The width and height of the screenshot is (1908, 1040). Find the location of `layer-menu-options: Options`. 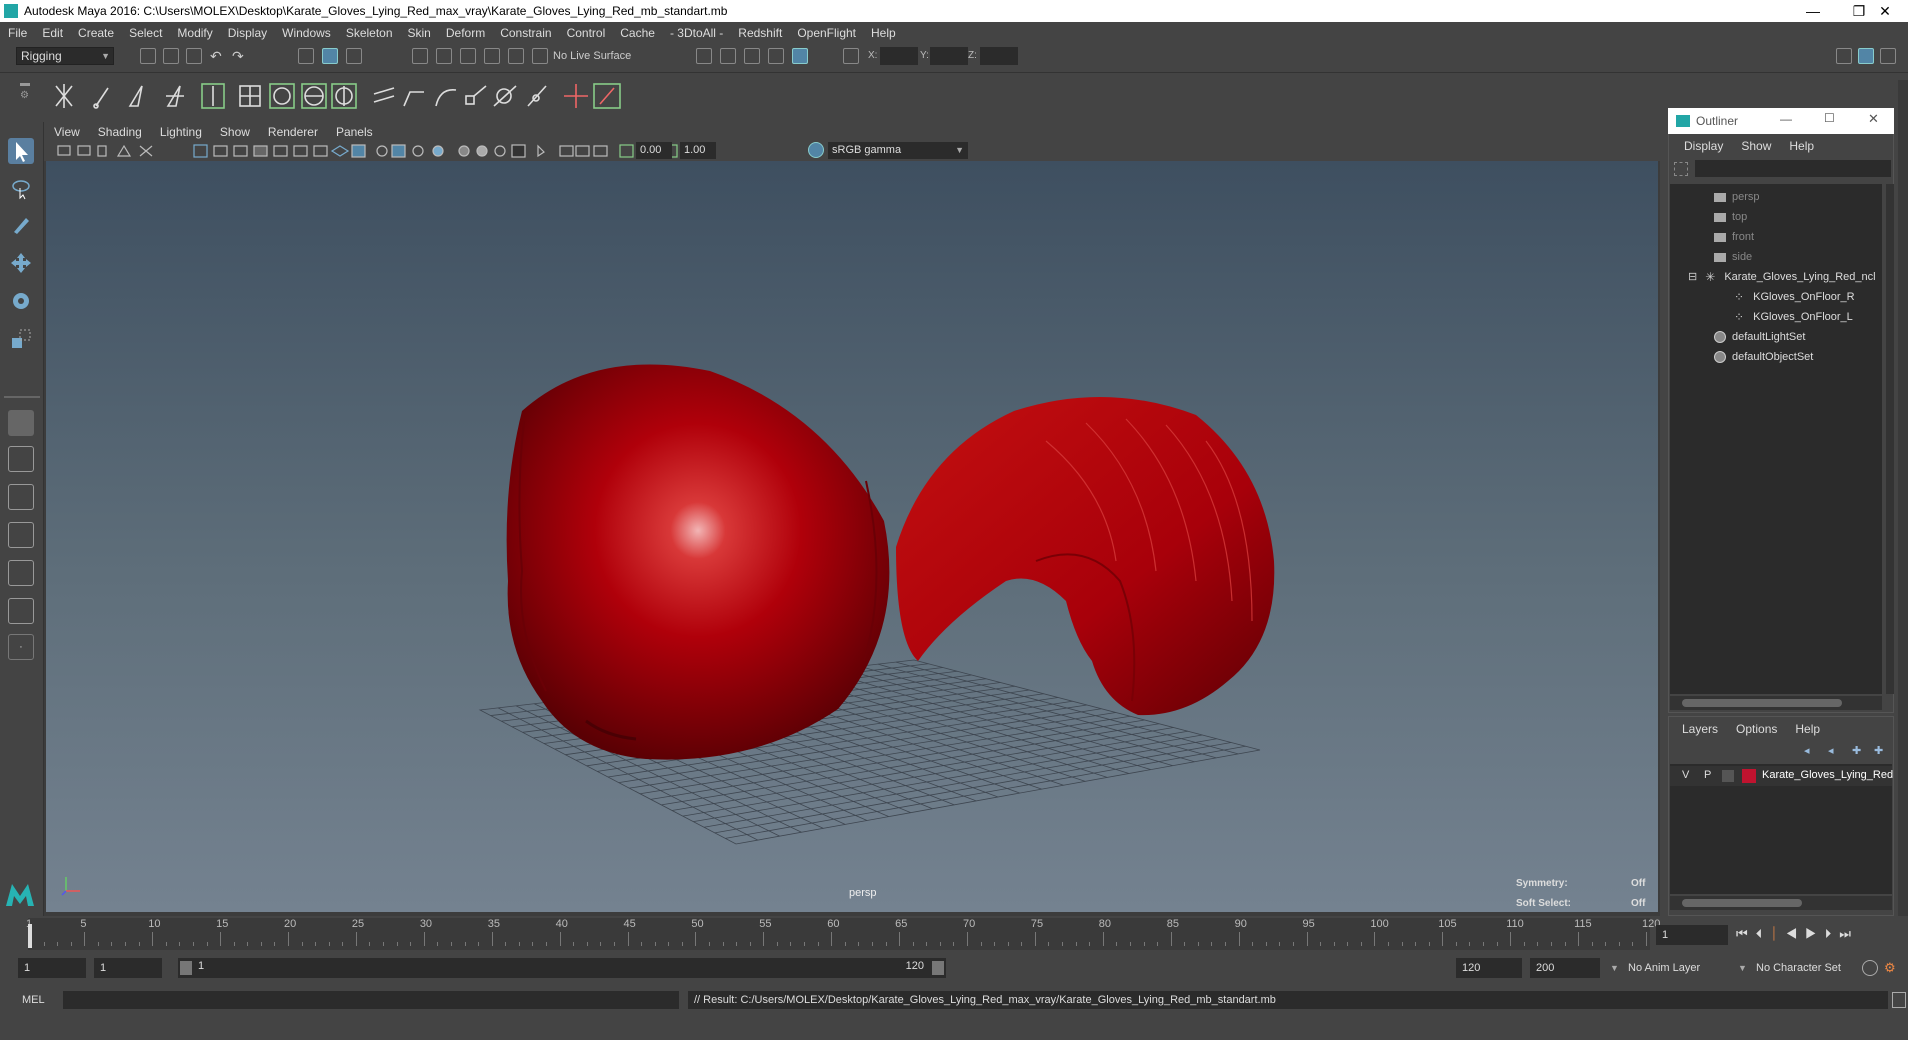

layer-menu-options: Options is located at coordinates (1756, 729).